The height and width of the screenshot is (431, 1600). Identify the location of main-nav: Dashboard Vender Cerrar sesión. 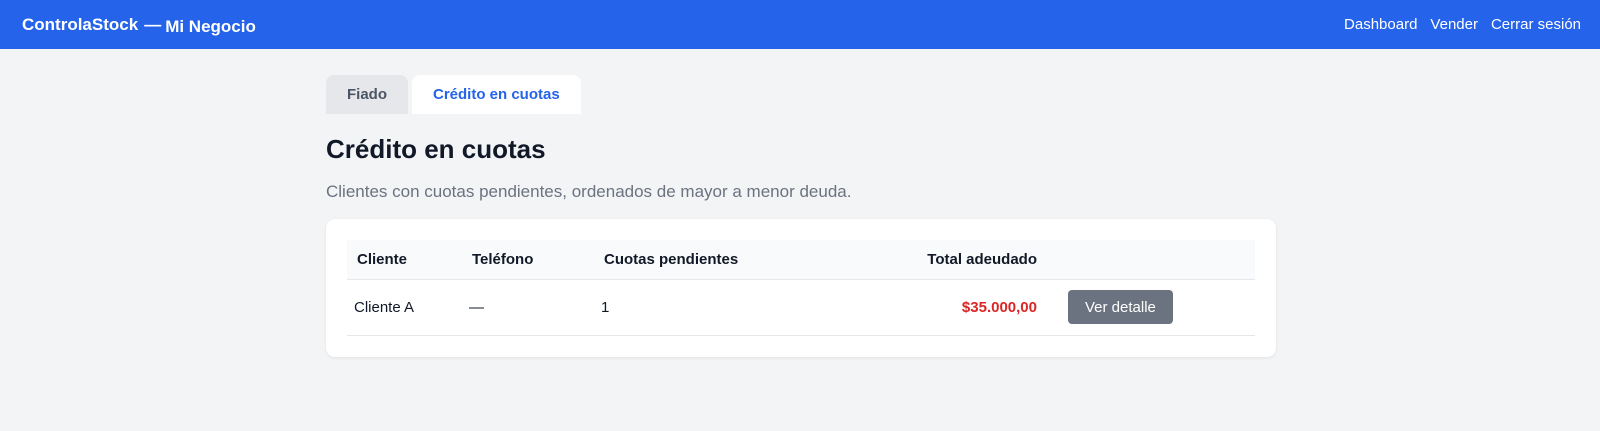
(1462, 24).